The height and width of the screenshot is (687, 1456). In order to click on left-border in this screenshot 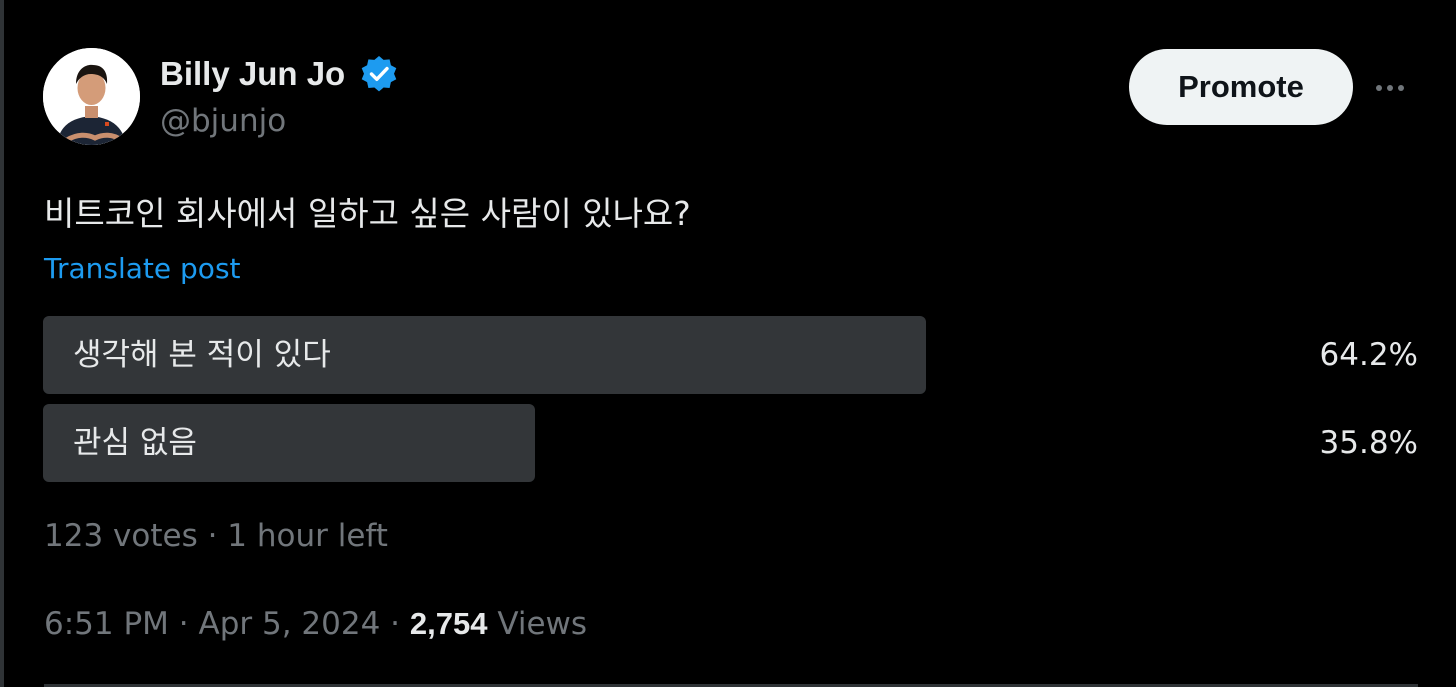, I will do `click(2, 343)`.